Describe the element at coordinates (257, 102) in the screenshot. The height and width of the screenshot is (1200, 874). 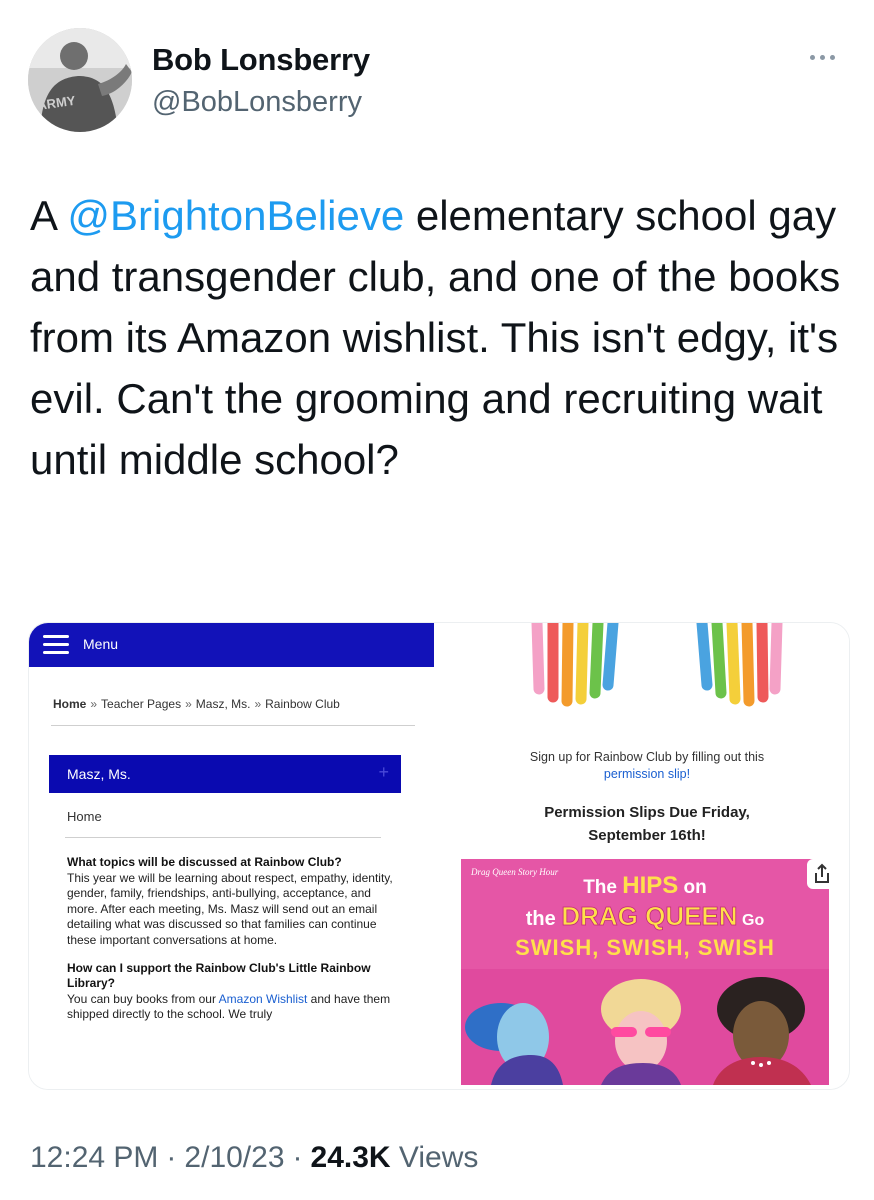
I see `author-handle: @BobLonsberry` at that location.